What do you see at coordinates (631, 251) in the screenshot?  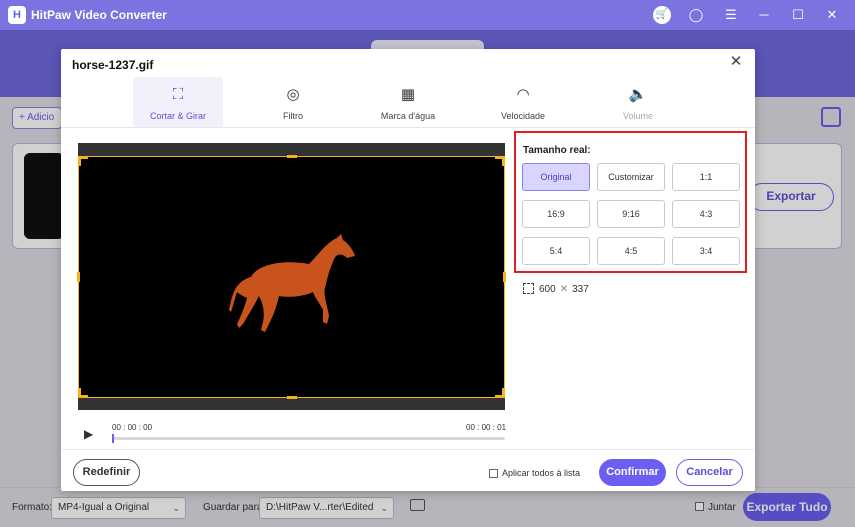 I see `ratio-option-4-5: 4:5` at bounding box center [631, 251].